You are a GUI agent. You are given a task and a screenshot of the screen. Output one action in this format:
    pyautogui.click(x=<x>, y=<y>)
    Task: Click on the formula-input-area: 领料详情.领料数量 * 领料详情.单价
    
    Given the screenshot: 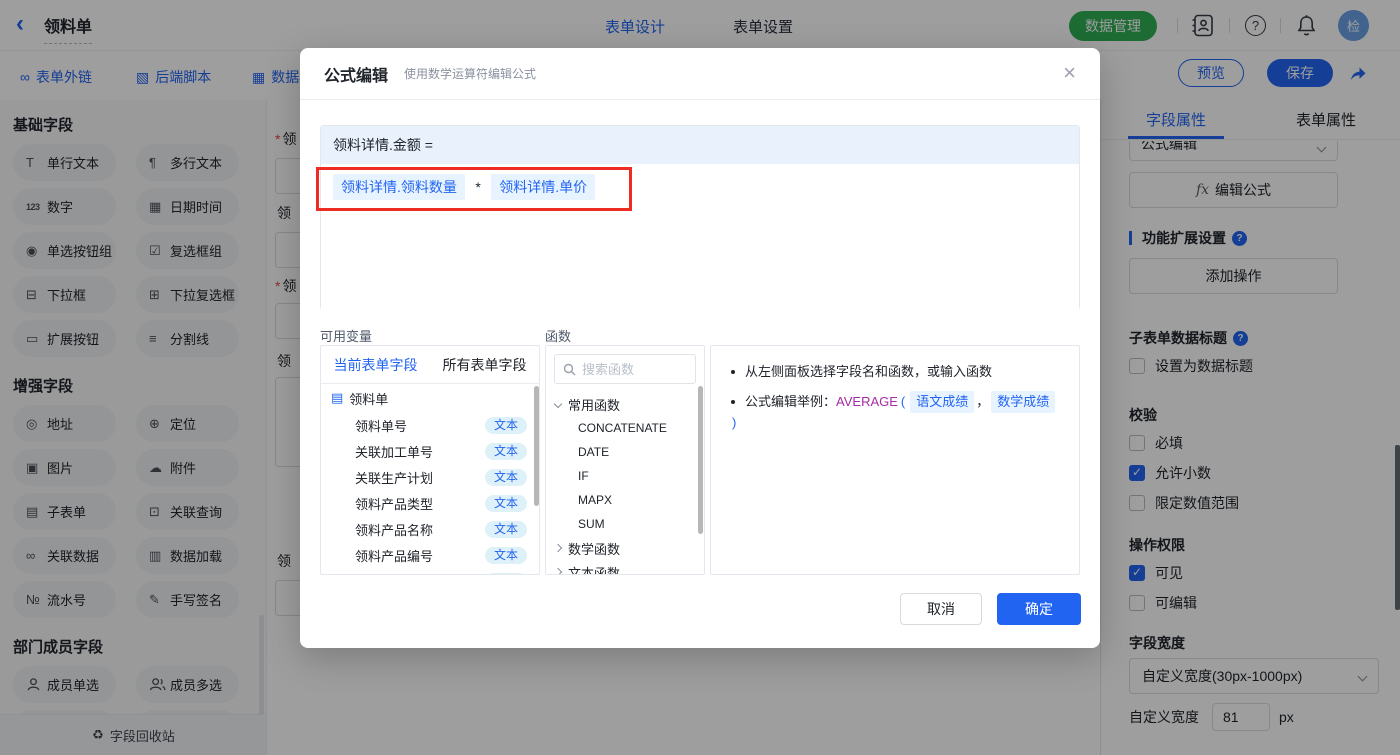 What is the action you would take?
    pyautogui.click(x=700, y=237)
    